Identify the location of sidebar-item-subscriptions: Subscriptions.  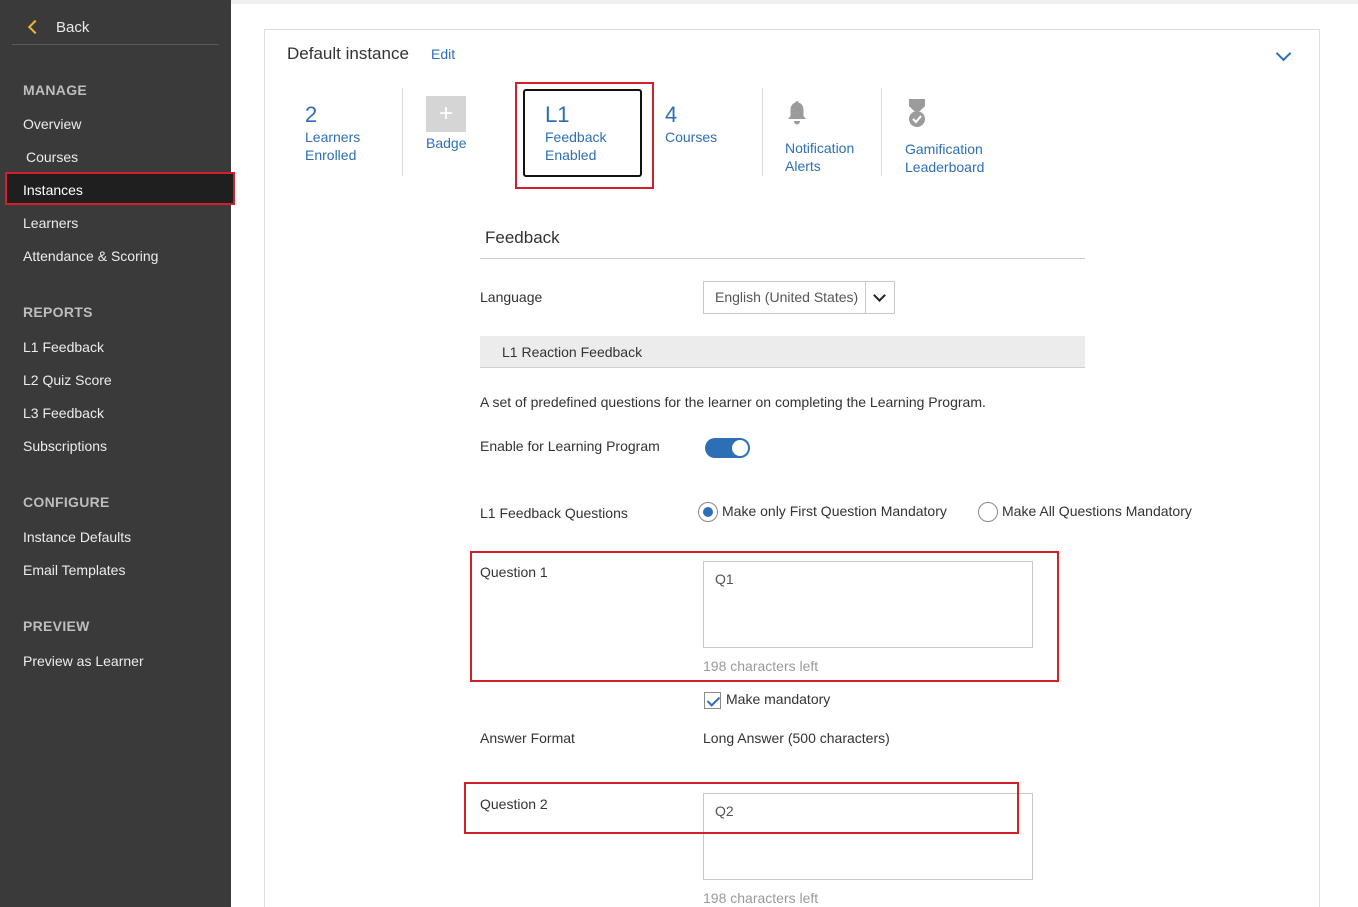
(65, 446).